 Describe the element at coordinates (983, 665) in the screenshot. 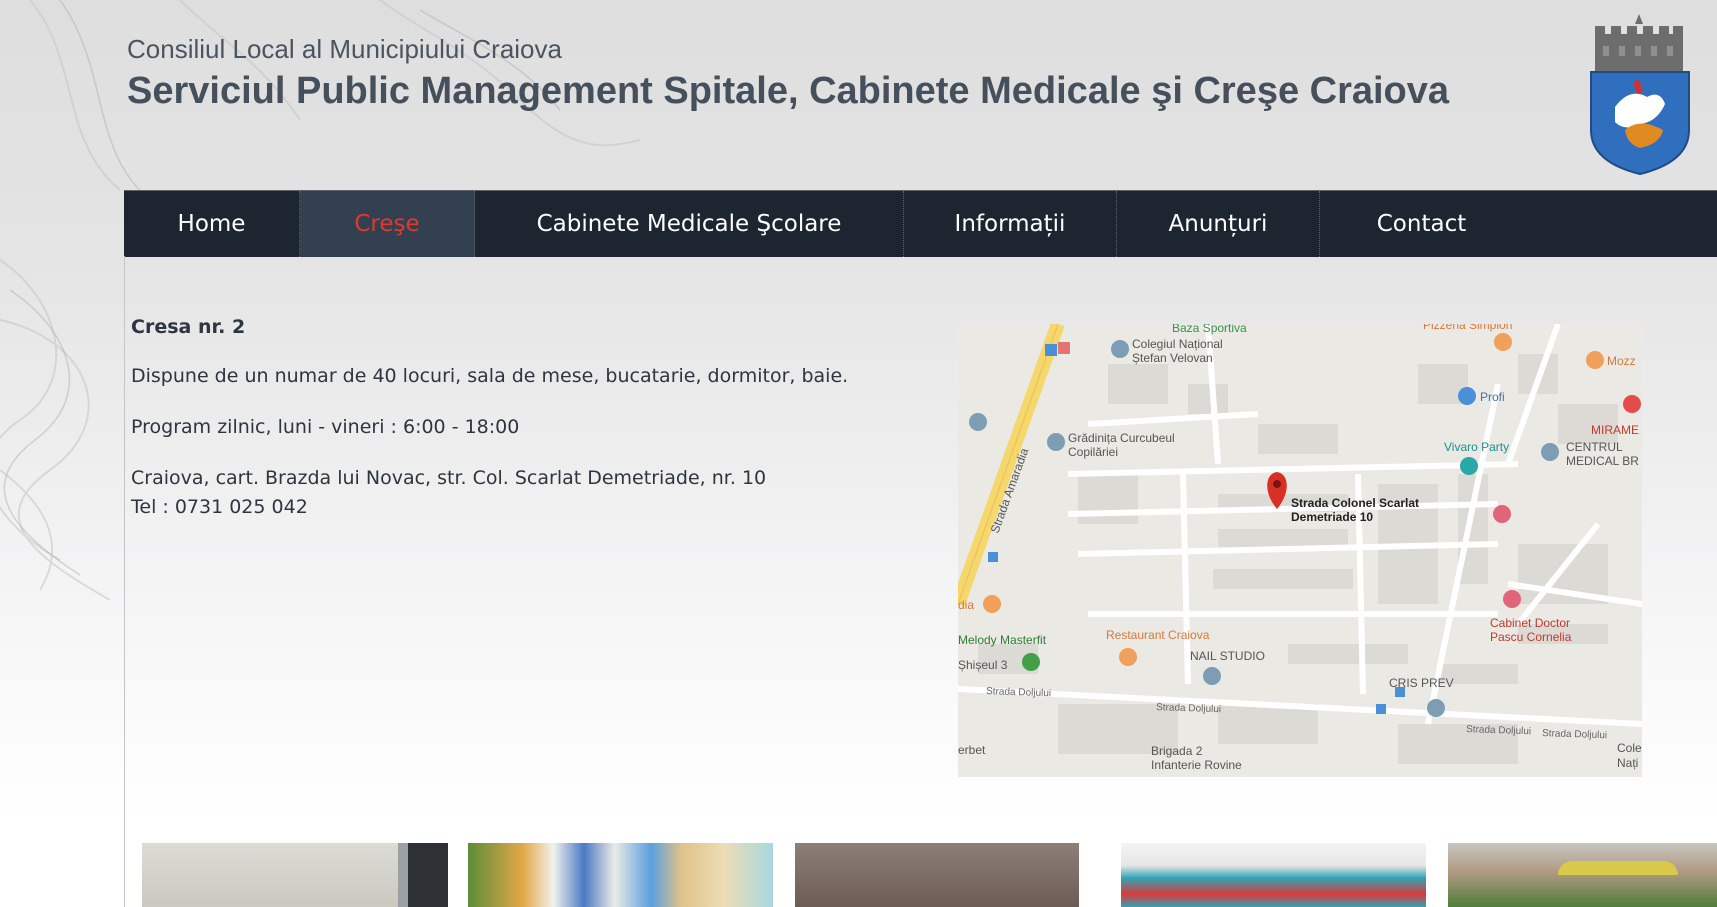

I see `map-label-shiseul: Șhișeul 3` at that location.